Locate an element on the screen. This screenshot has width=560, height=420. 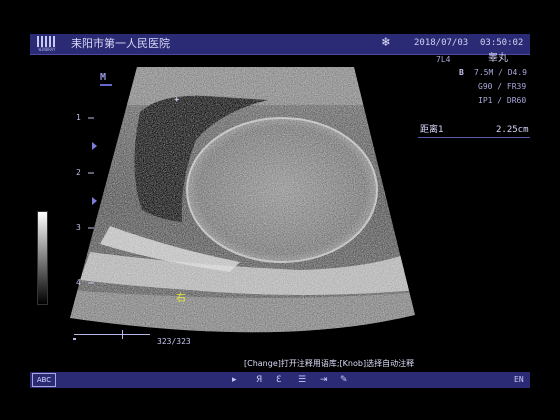
cine-frame-count: 323/323 is located at coordinates (174, 341).